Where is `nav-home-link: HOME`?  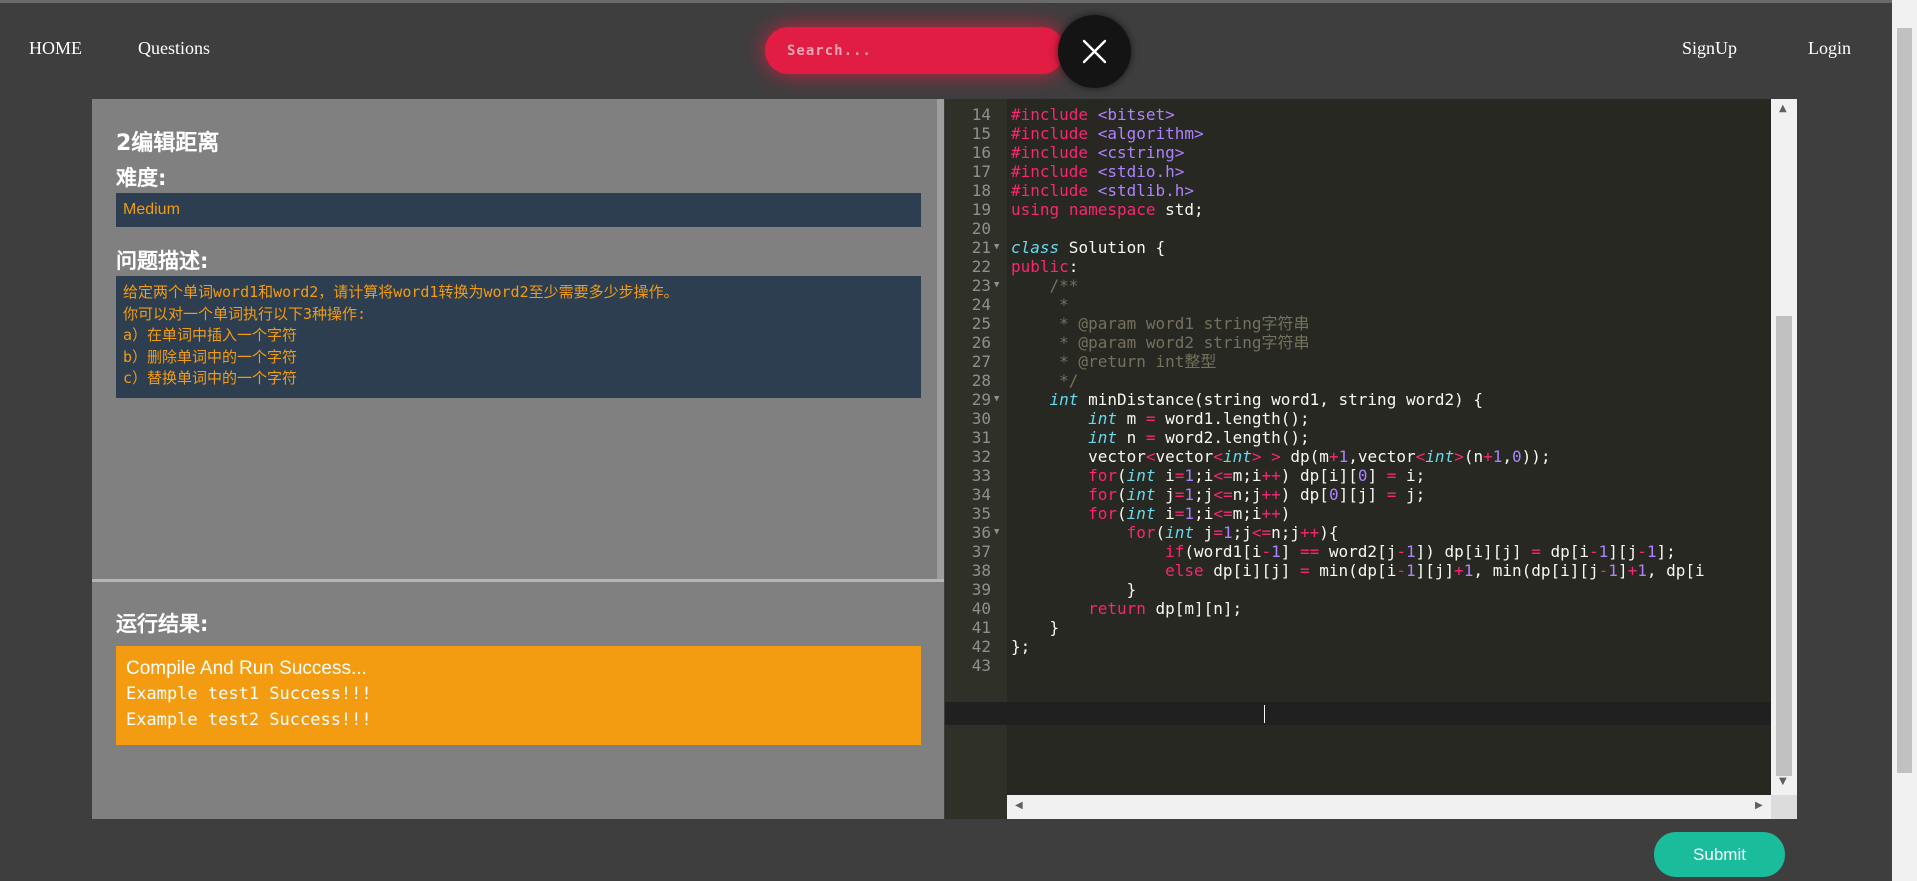
nav-home-link: HOME is located at coordinates (55, 48).